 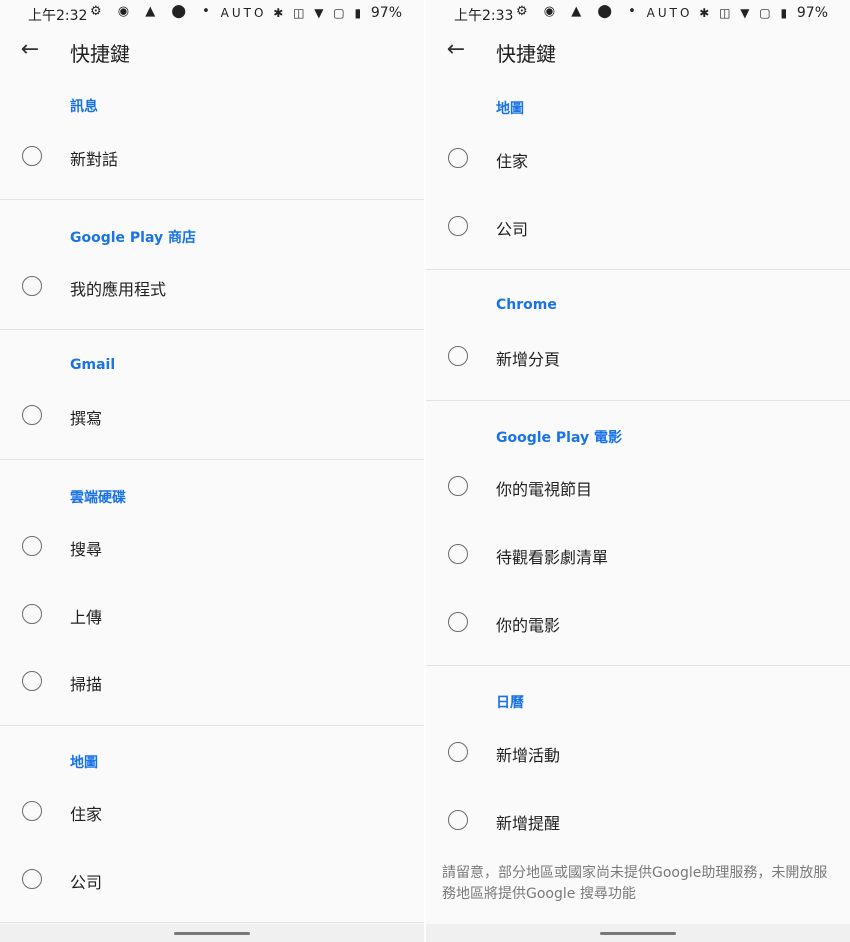 What do you see at coordinates (552, 557) in the screenshot?
I see `option-label: 待觀看影劇清單` at bounding box center [552, 557].